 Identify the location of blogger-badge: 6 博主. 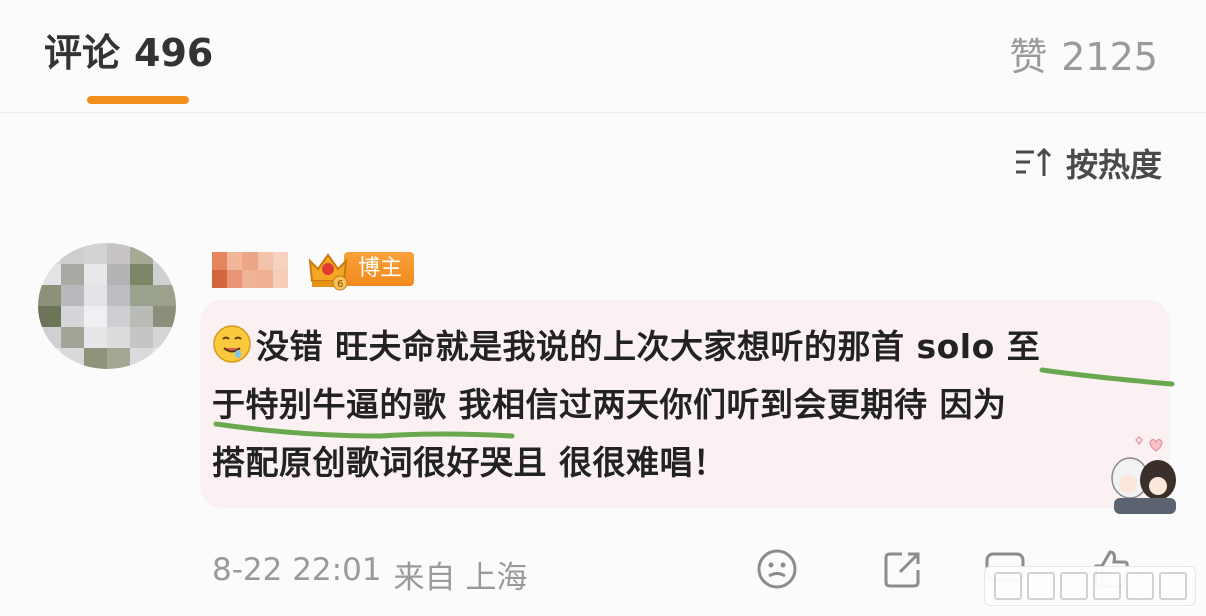
(359, 269).